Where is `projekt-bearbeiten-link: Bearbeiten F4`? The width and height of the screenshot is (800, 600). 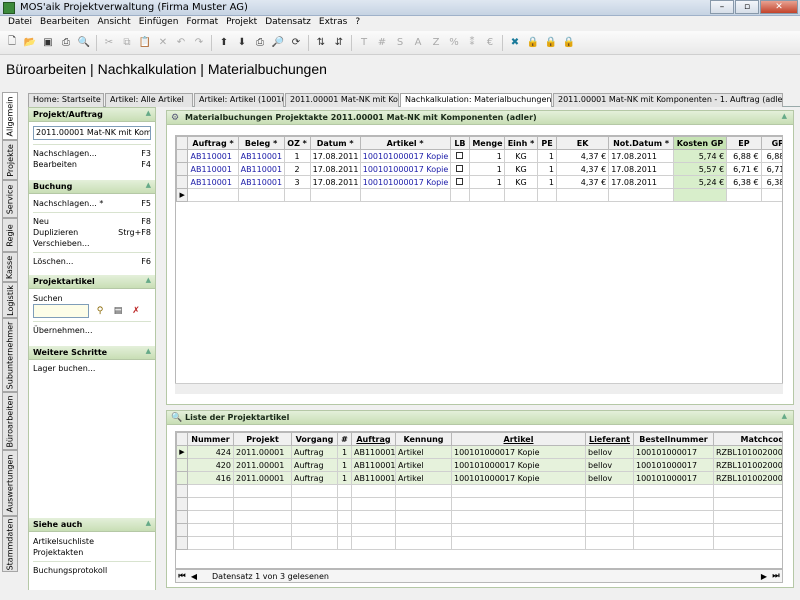 projekt-bearbeiten-link: Bearbeiten F4 is located at coordinates (92, 164).